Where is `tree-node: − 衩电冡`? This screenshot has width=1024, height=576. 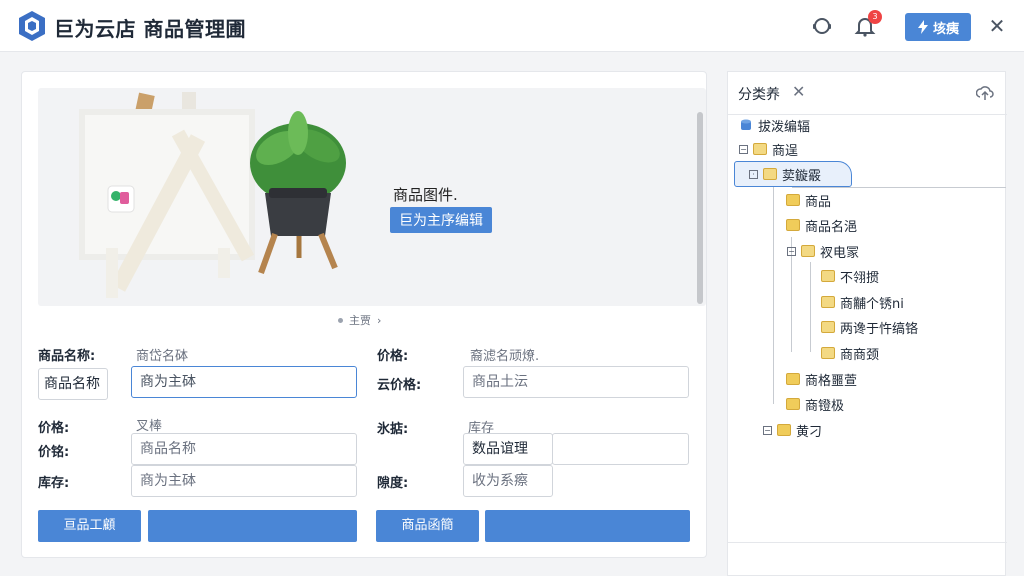 tree-node: − 衩电冡 is located at coordinates (823, 251).